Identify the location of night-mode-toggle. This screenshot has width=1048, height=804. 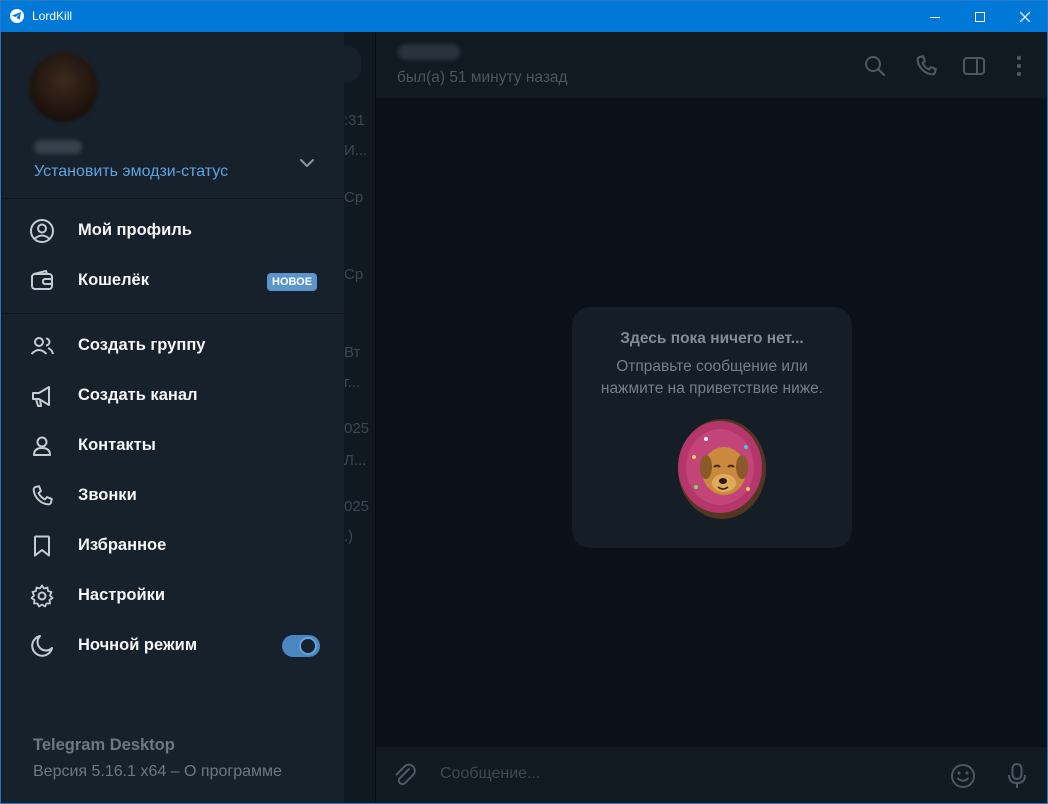
(301, 646).